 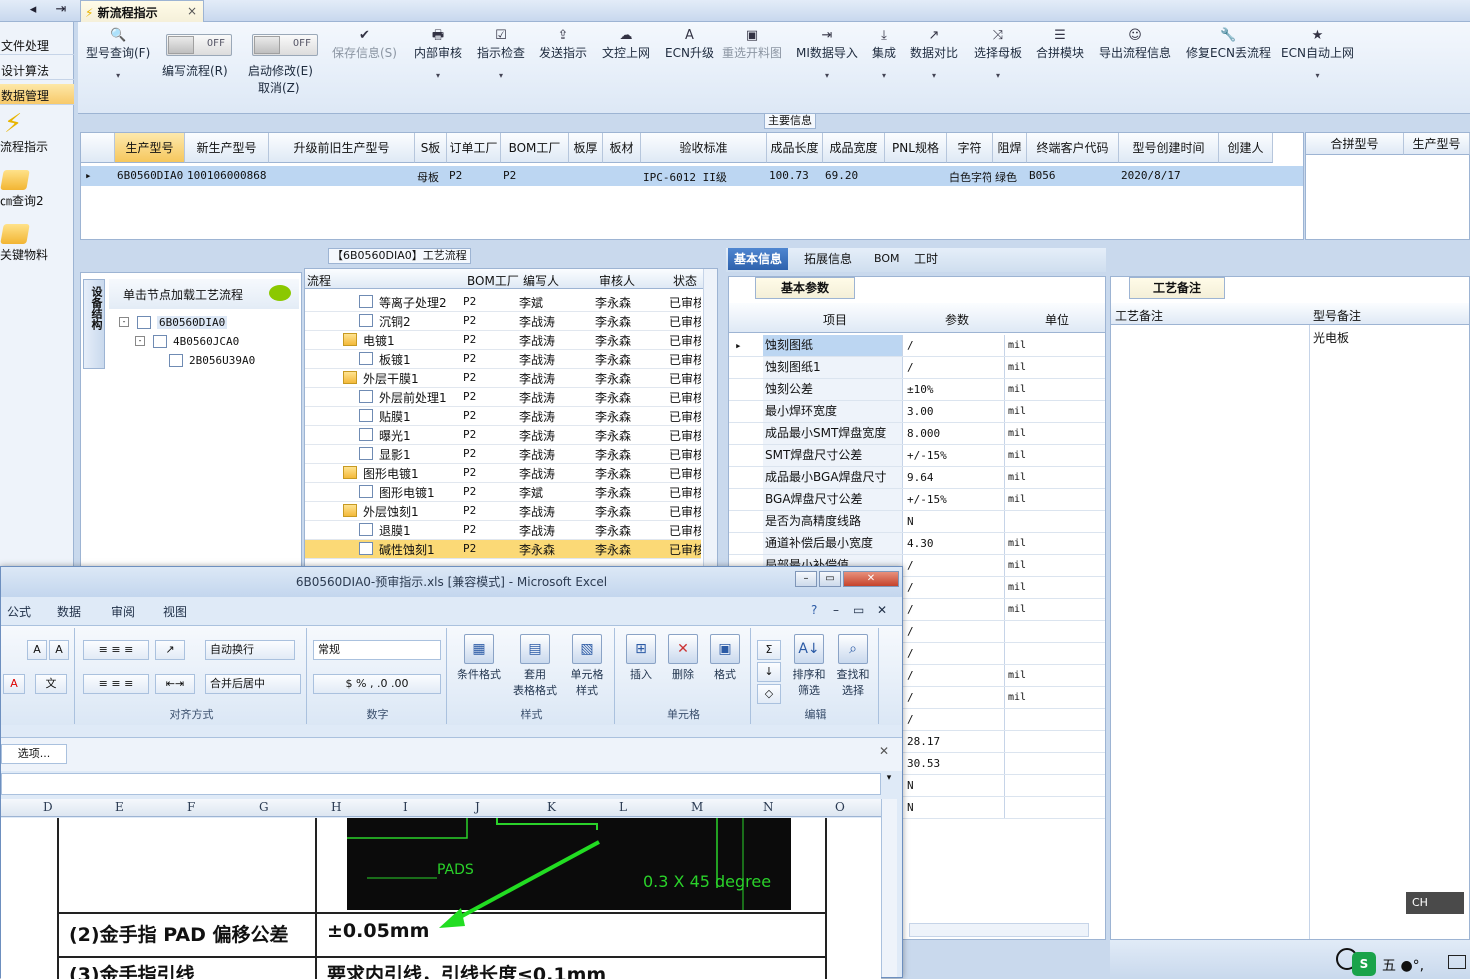 I want to click on col-h: H, so click(x=336, y=807).